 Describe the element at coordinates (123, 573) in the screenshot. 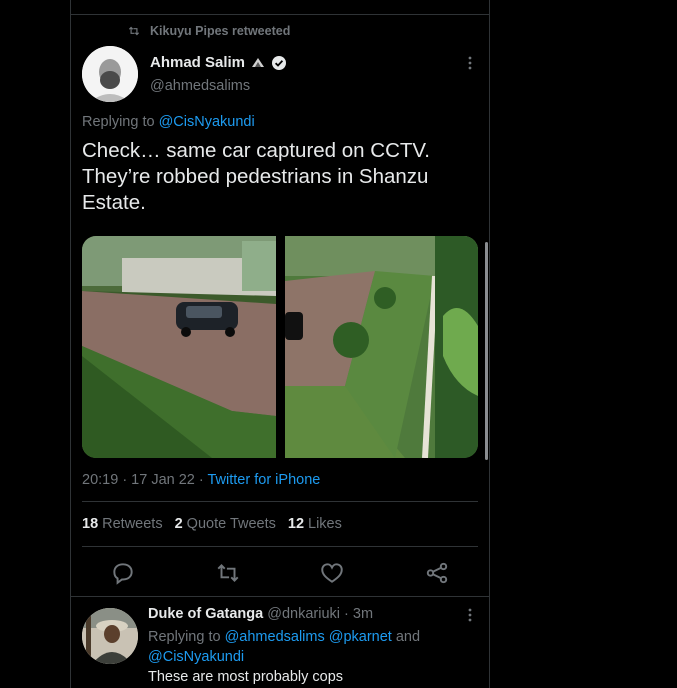

I see `reply-icon` at that location.